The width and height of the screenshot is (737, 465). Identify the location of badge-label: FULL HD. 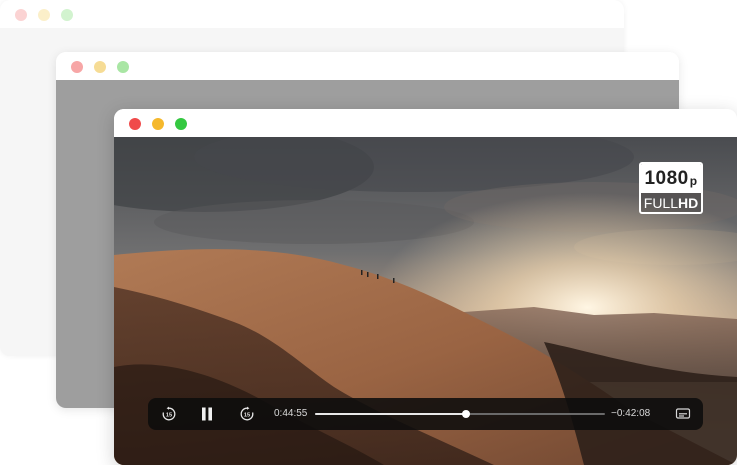
(671, 202).